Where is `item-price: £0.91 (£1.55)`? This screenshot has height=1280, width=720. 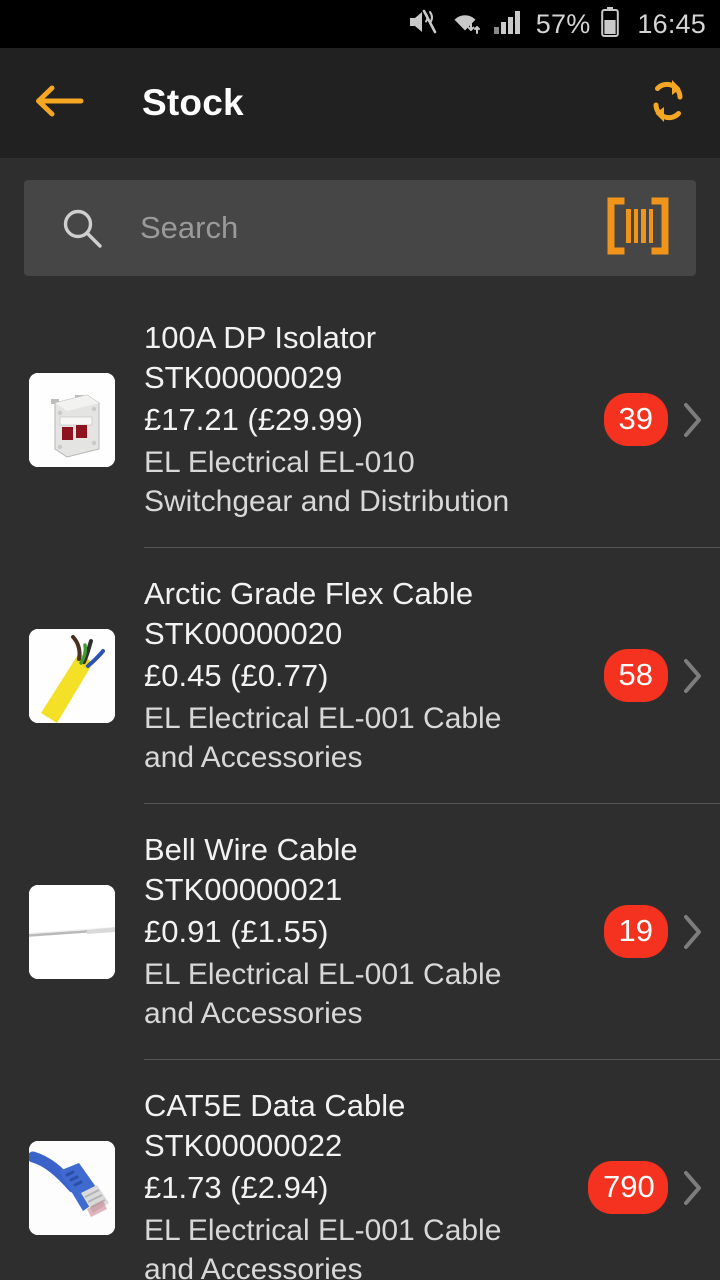 item-price: £0.91 (£1.55) is located at coordinates (236, 932).